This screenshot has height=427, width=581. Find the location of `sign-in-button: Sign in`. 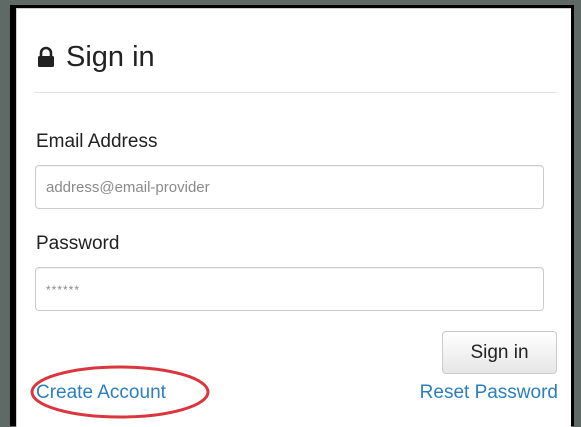

sign-in-button: Sign in is located at coordinates (499, 352).